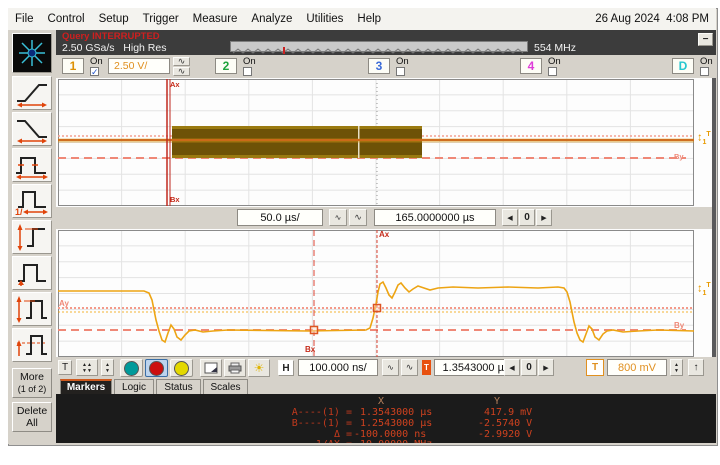 Image resolution: width=720 pixels, height=465 pixels. I want to click on measure-v-min-button, so click(32, 273).